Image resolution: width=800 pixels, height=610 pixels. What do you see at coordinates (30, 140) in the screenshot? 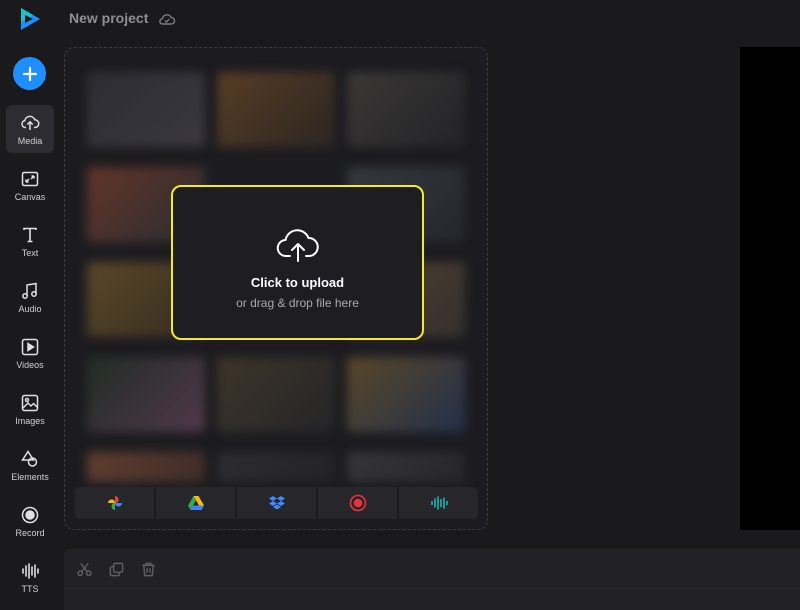
I see `sidebar-item-label: Media` at bounding box center [30, 140].